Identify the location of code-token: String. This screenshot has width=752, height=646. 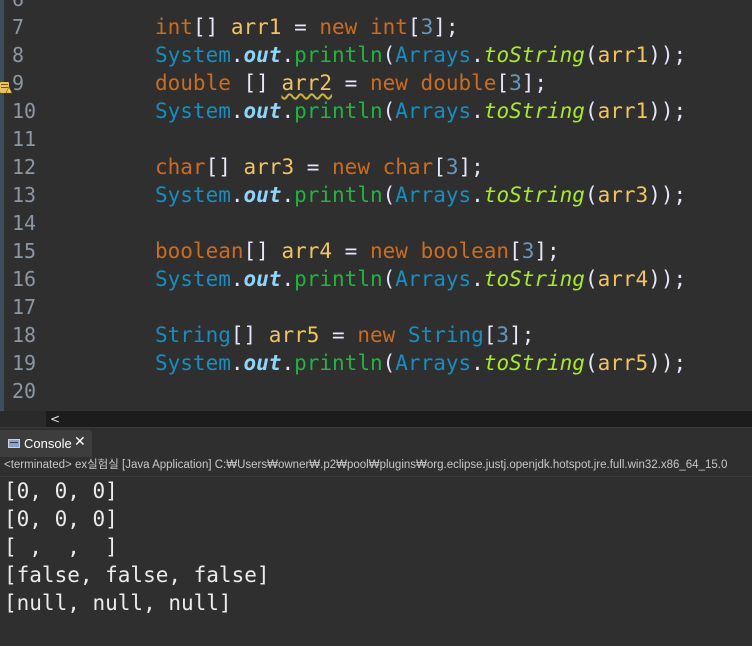
(193, 335).